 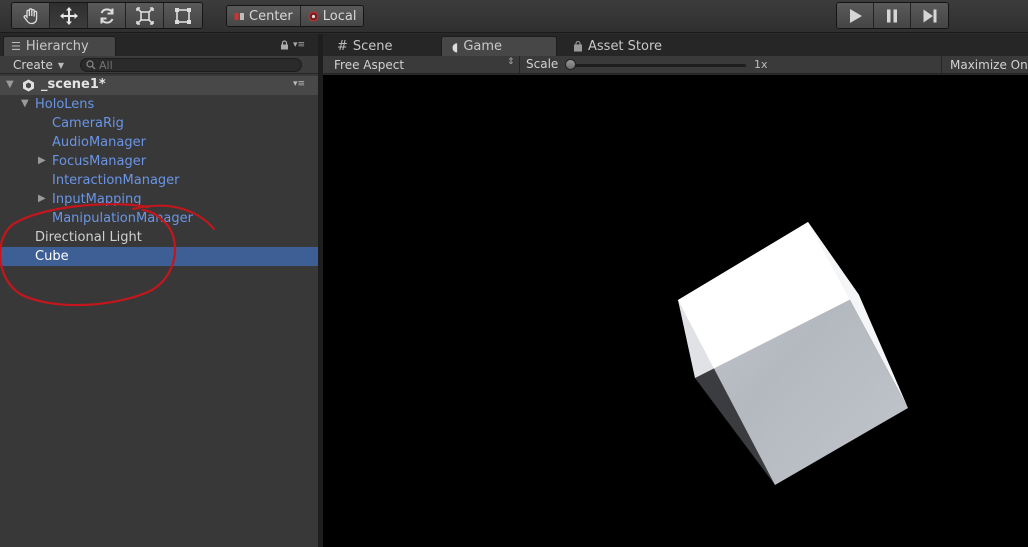 I want to click on list-item-directional-light: Directional Light, so click(x=159, y=237).